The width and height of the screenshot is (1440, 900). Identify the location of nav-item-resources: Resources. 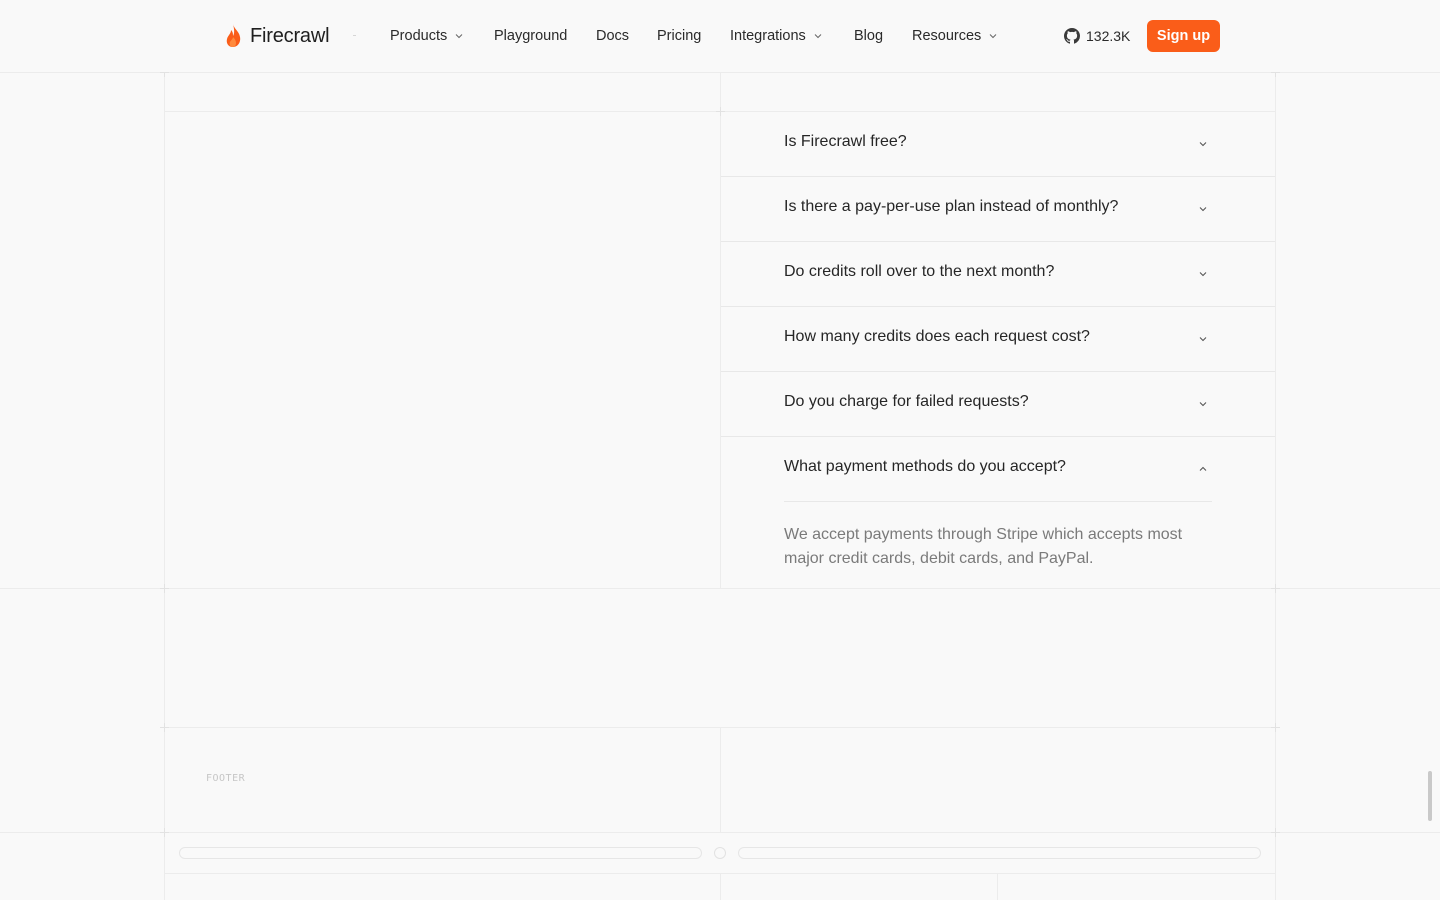
(954, 36).